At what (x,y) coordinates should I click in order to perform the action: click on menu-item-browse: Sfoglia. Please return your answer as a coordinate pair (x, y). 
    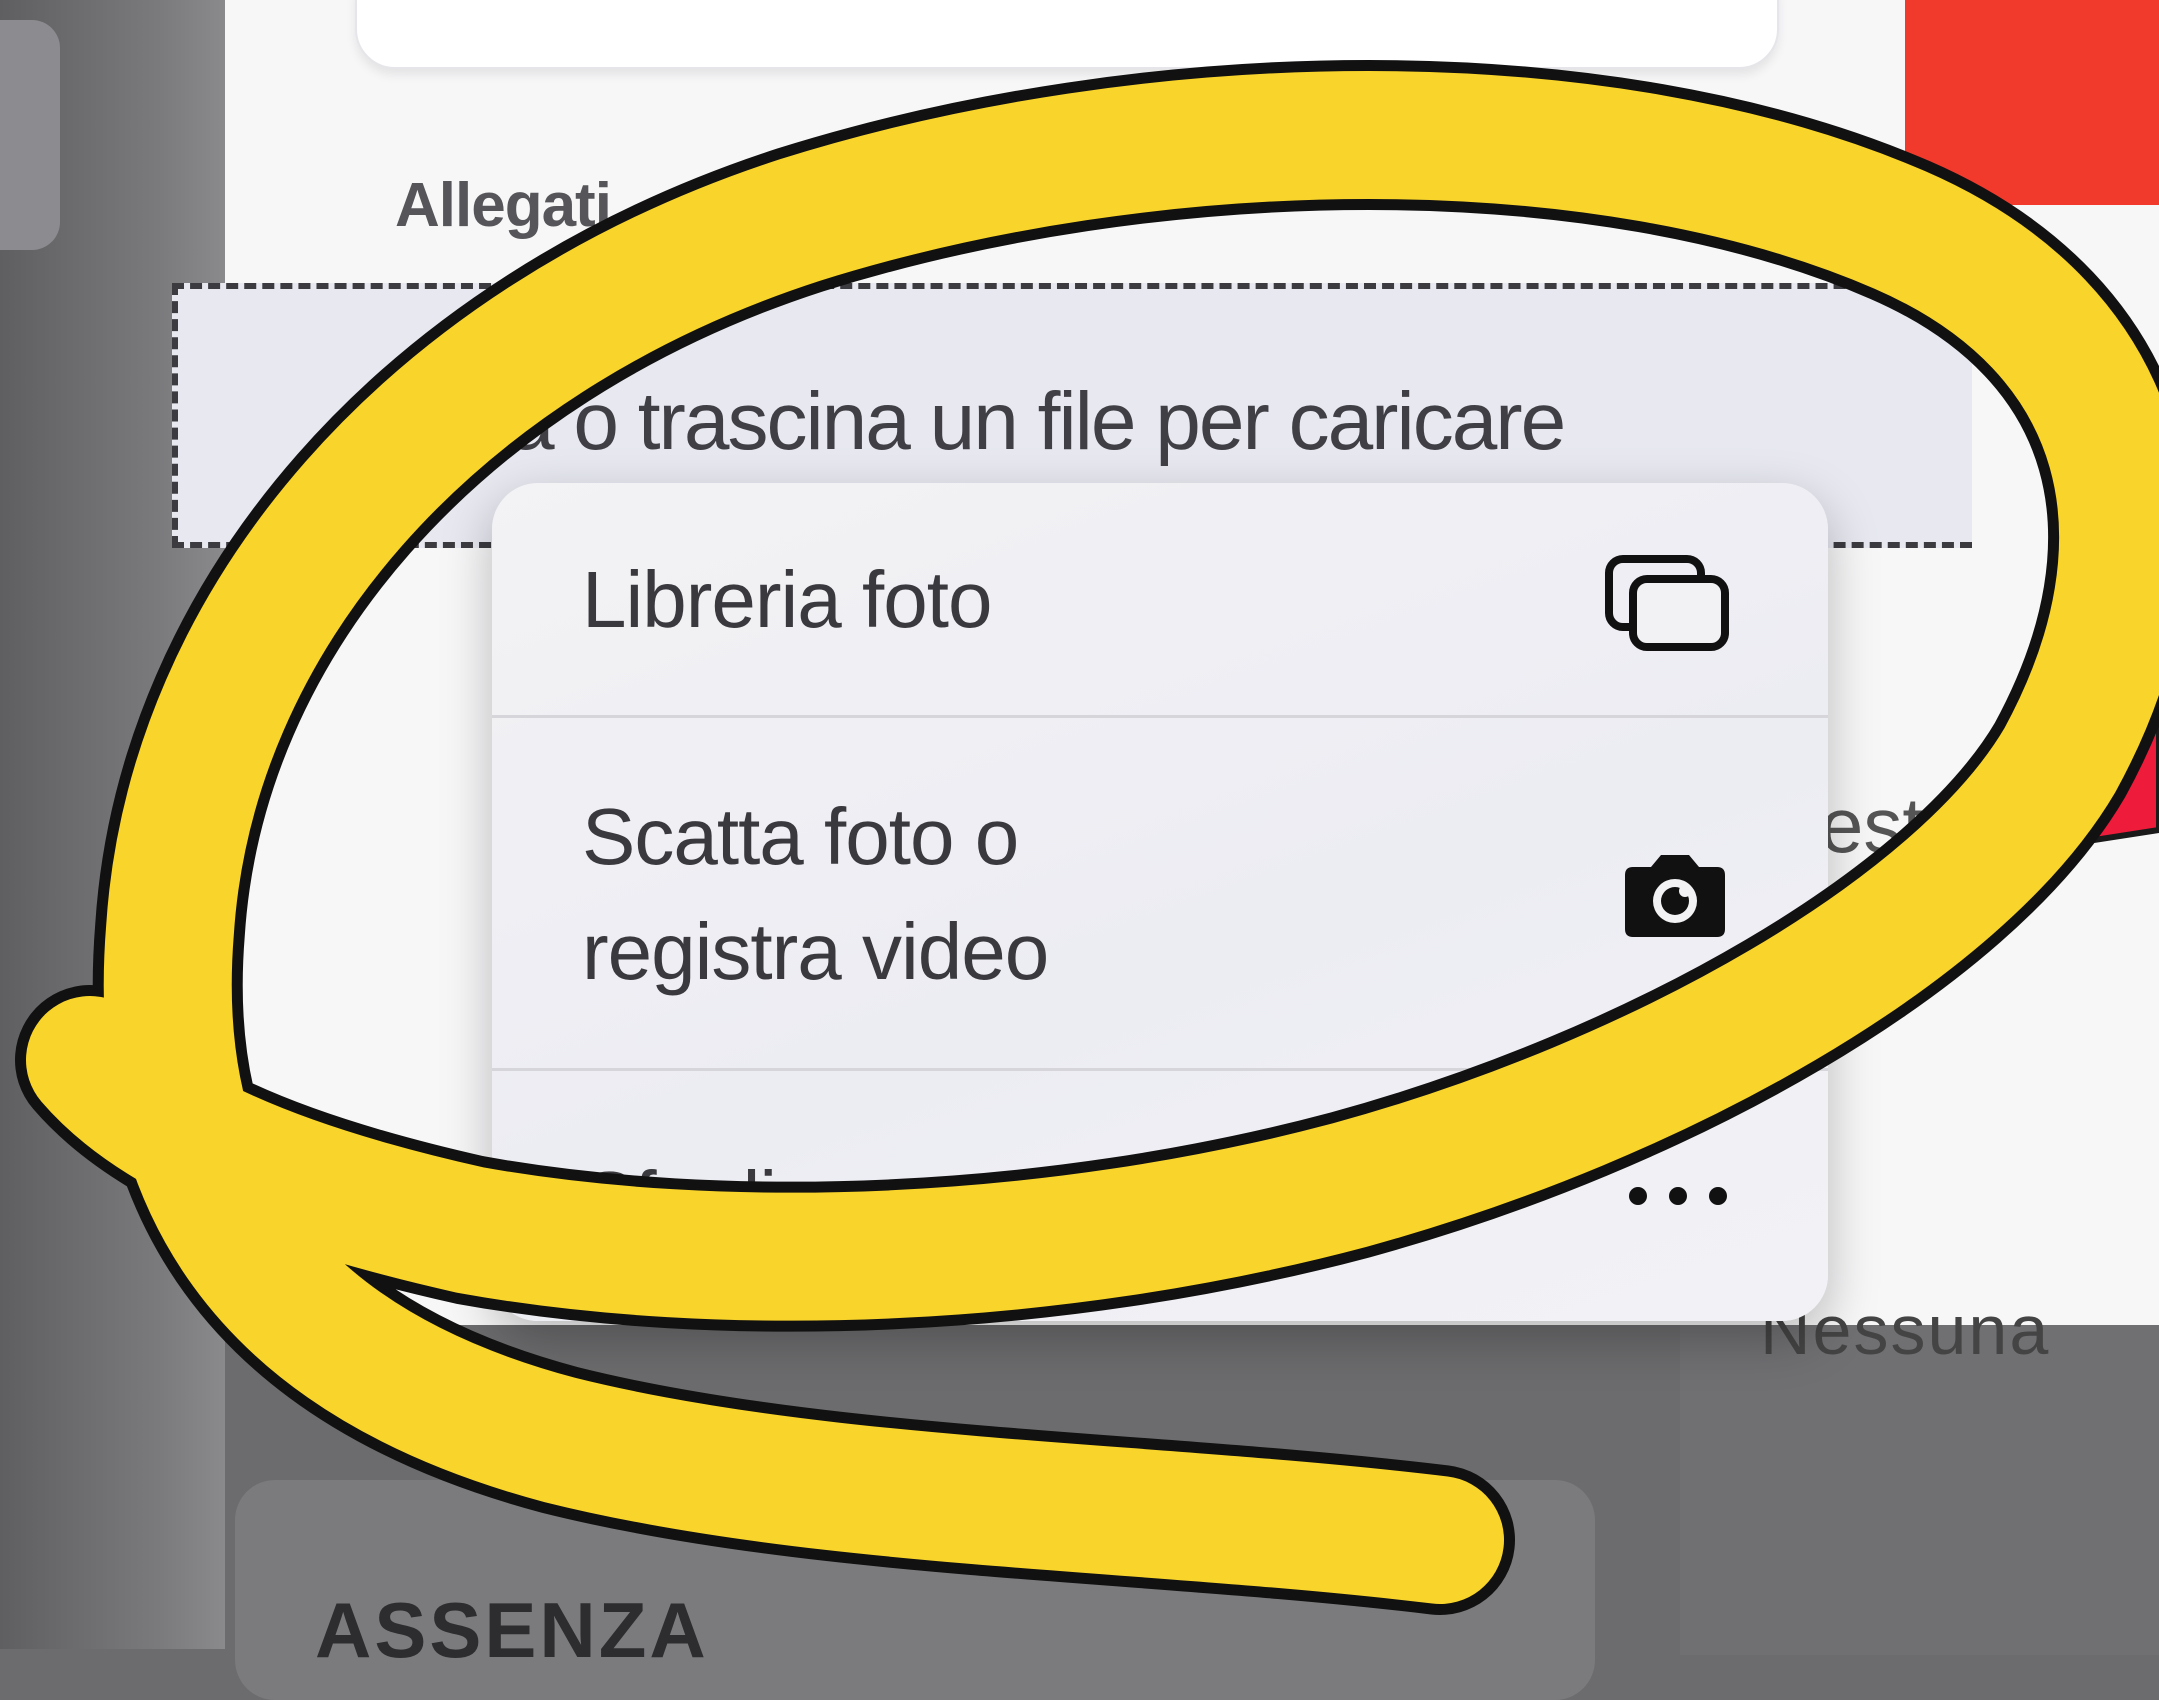
    Looking at the image, I should click on (1160, 1196).